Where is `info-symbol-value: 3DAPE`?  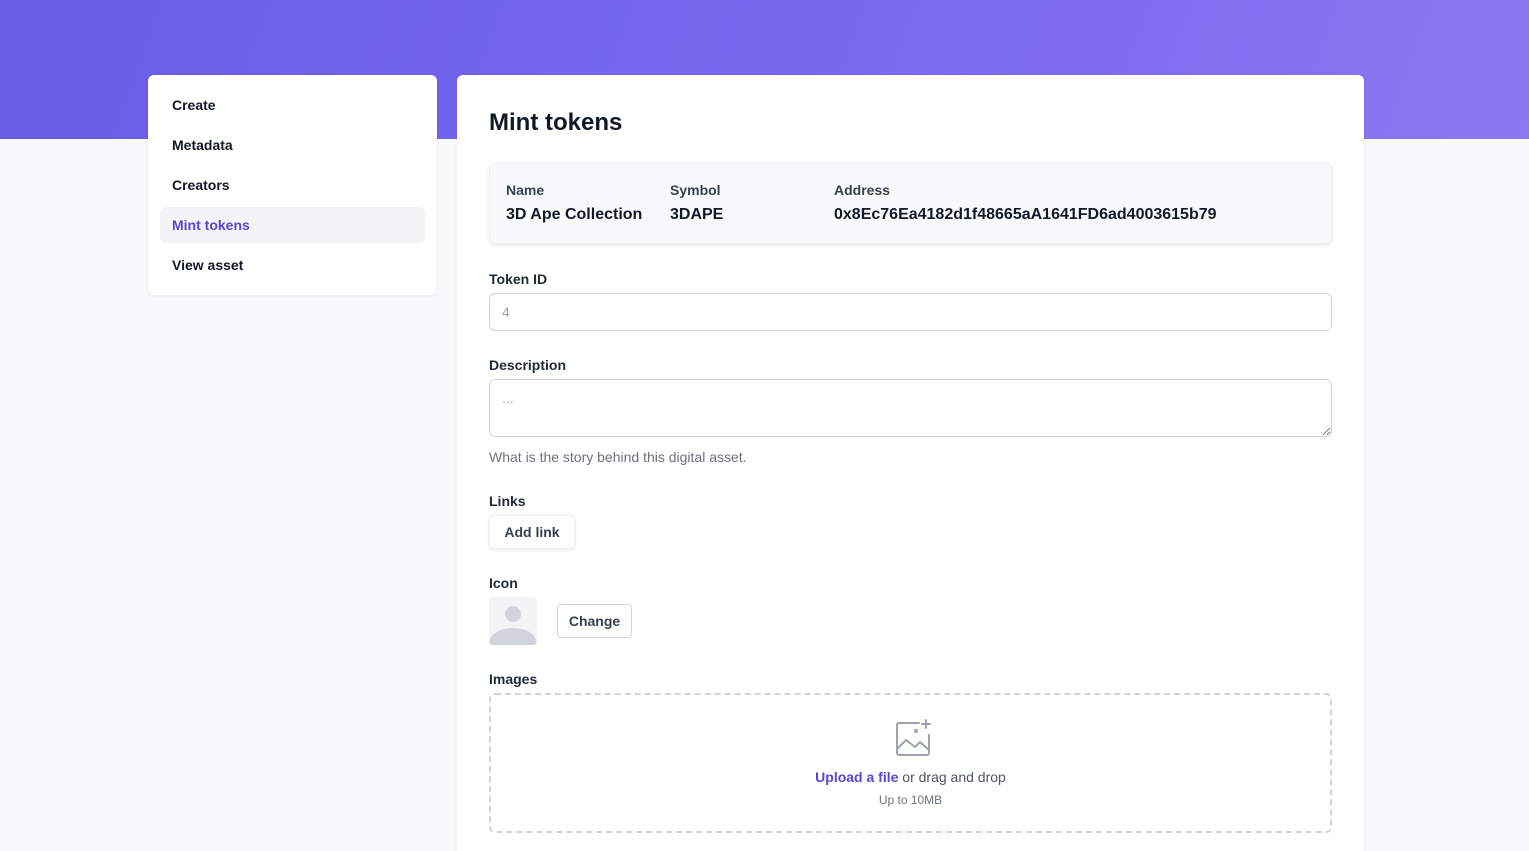
info-symbol-value: 3DAPE is located at coordinates (697, 214).